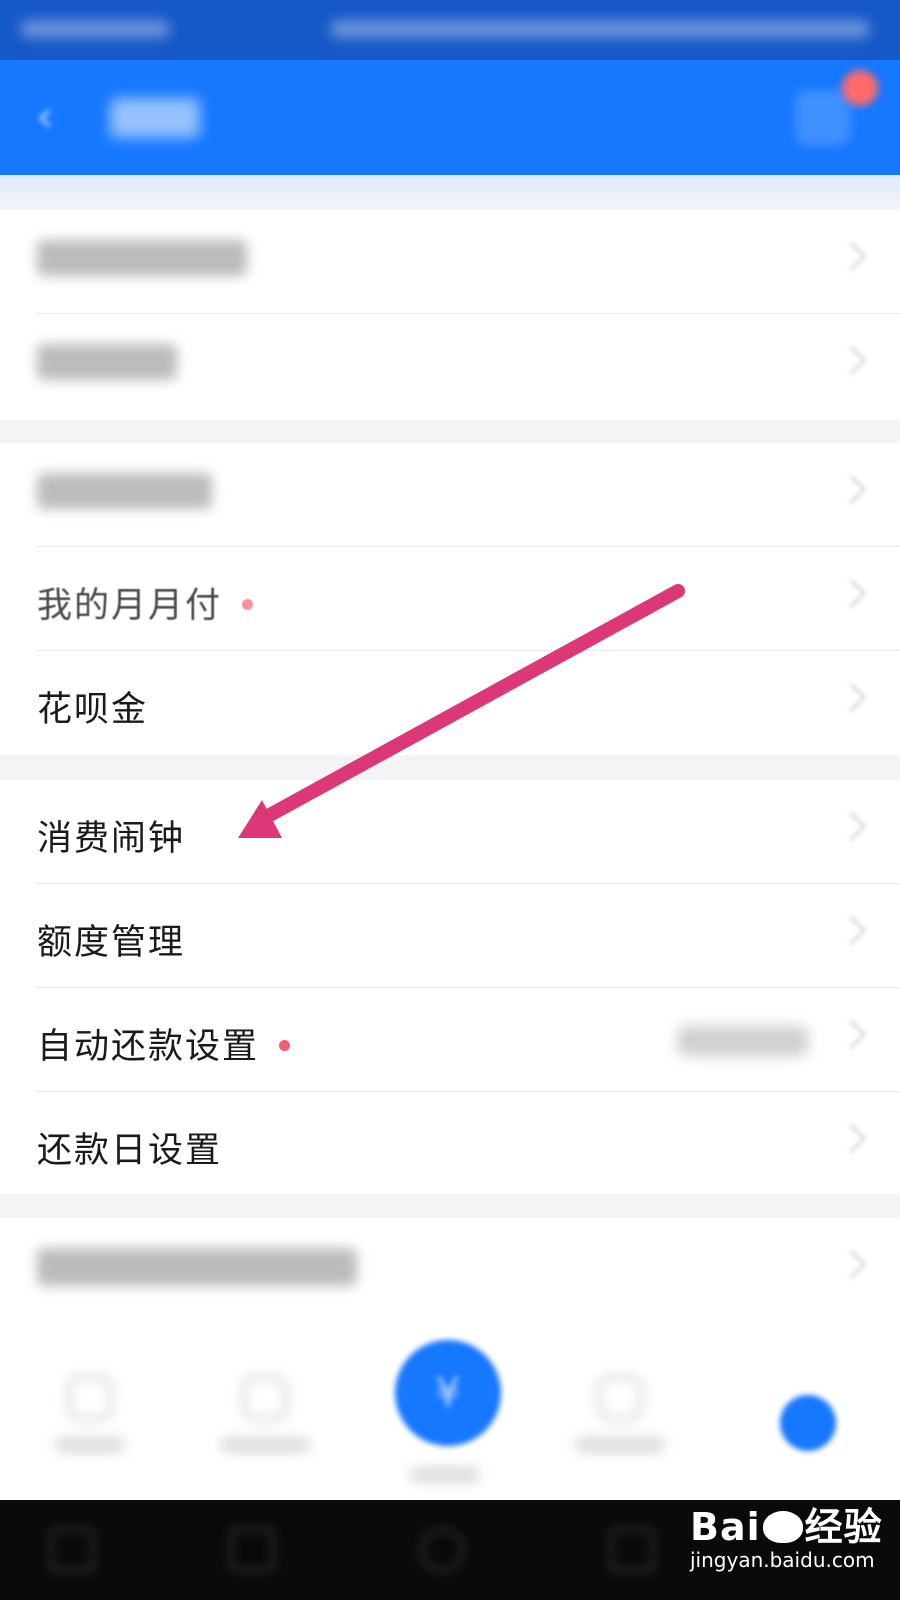  I want to click on watermark-brand-b: 经验, so click(843, 1527).